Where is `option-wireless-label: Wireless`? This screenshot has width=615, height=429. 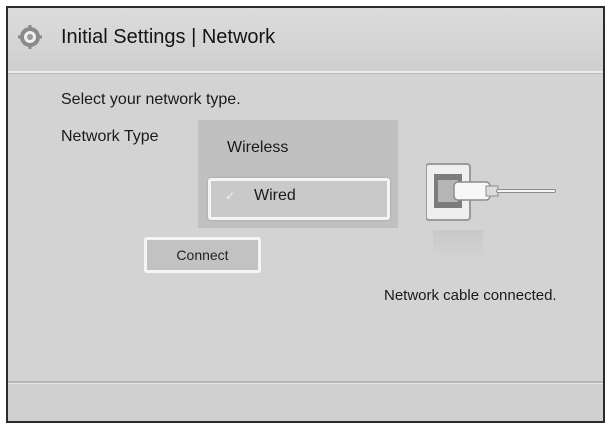
option-wireless-label: Wireless is located at coordinates (258, 147).